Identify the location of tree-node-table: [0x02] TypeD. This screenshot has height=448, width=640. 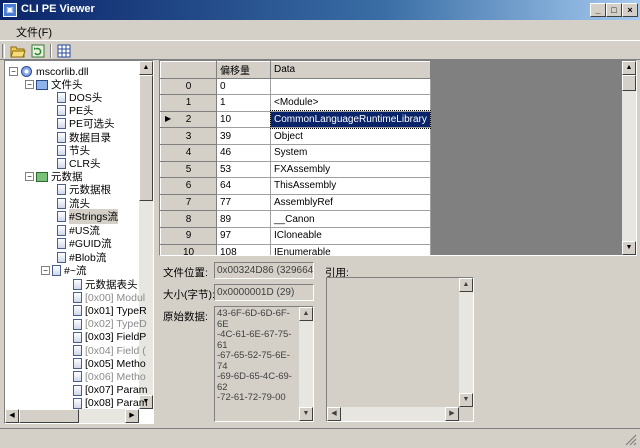
(110, 324).